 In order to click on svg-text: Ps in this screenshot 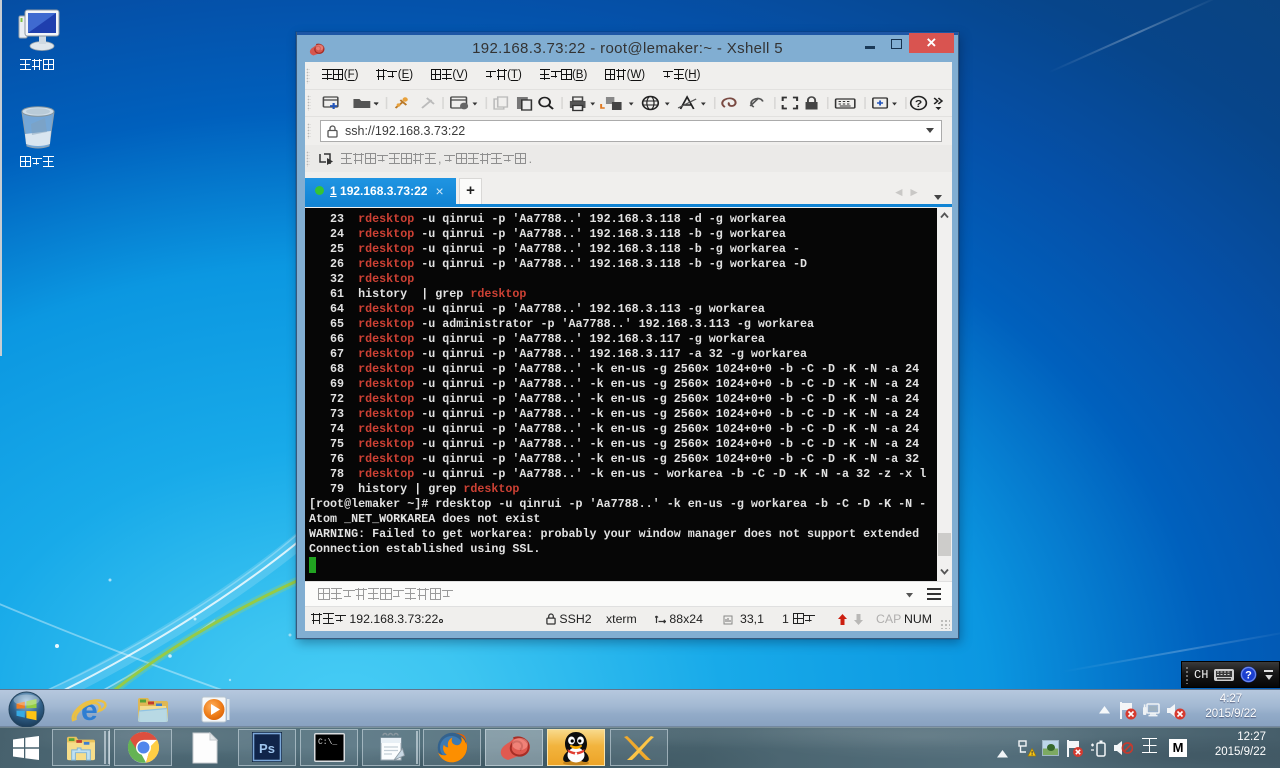, I will do `click(267, 748)`.